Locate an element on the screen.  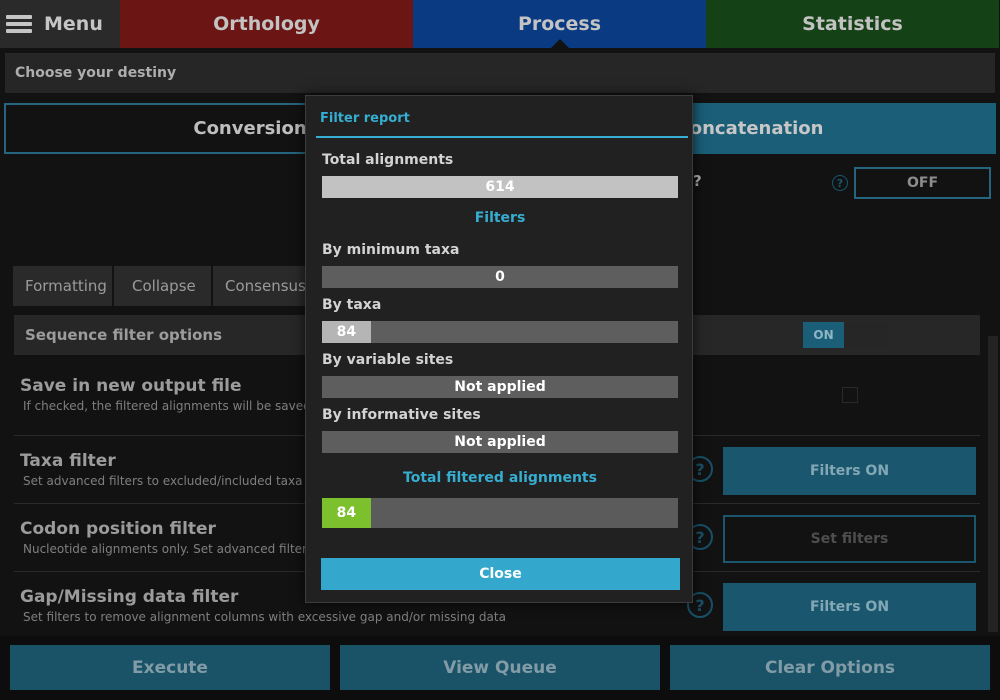
informative-sites-value: Not applied is located at coordinates (500, 442).